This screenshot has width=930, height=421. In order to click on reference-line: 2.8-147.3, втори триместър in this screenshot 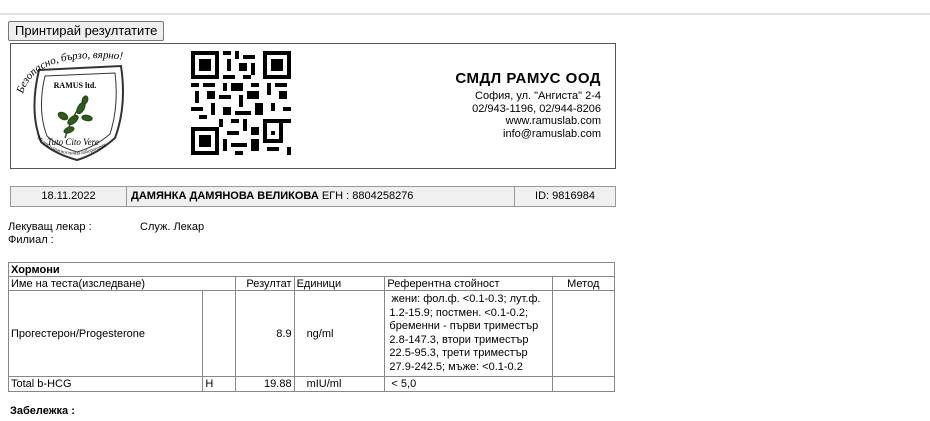, I will do `click(459, 339)`.